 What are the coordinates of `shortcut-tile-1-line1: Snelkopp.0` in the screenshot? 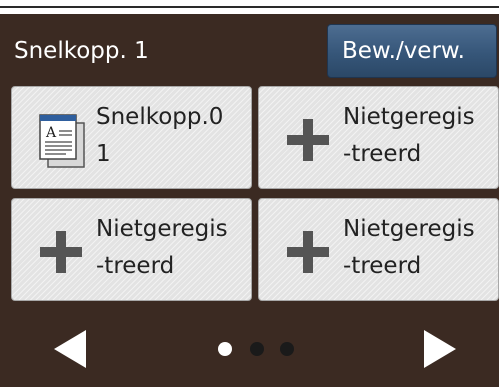 It's located at (160, 117).